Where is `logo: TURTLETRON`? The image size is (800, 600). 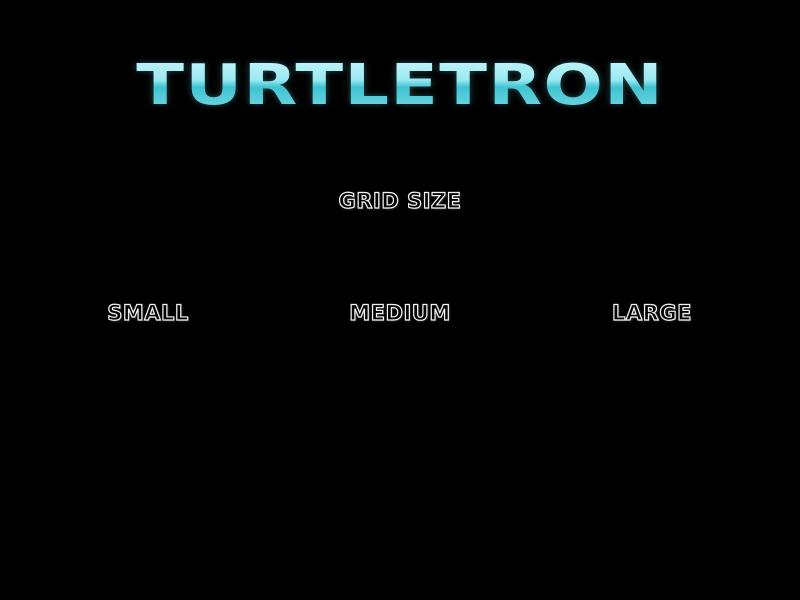
logo: TURTLETRON is located at coordinates (400, 96).